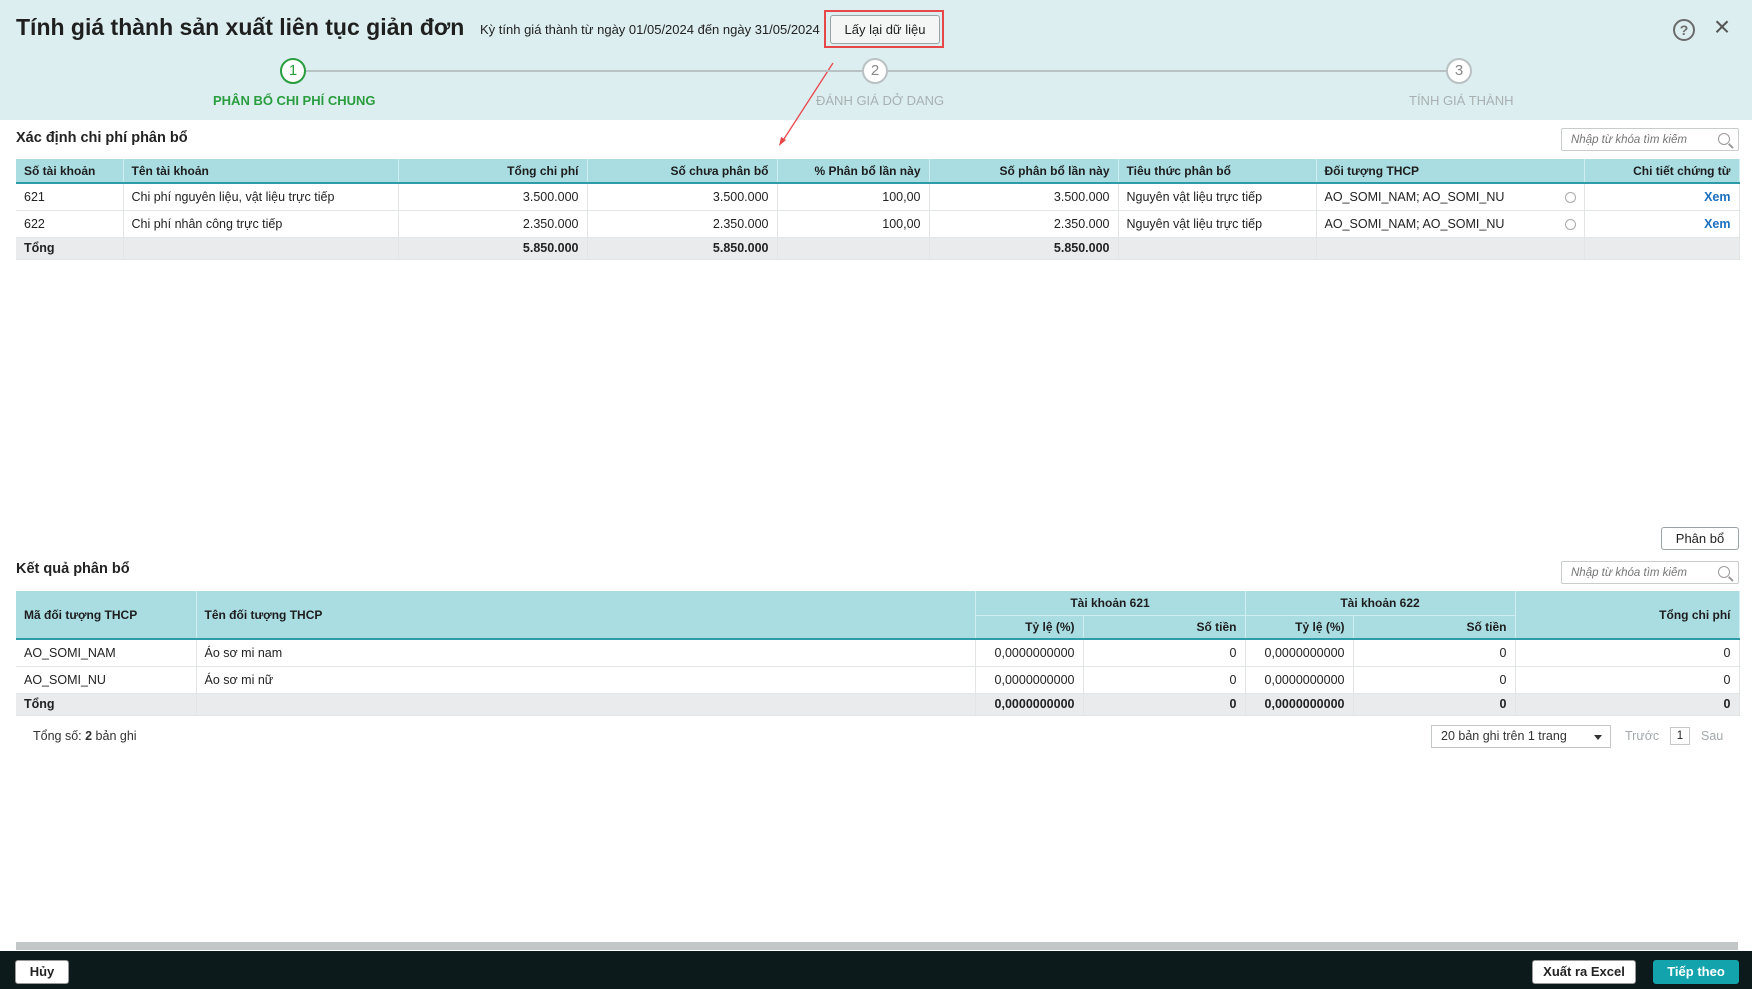 This screenshot has height=989, width=1752. Describe the element at coordinates (1024, 171) in the screenshot. I see `col-allocated: Số phân bổ lần này` at that location.